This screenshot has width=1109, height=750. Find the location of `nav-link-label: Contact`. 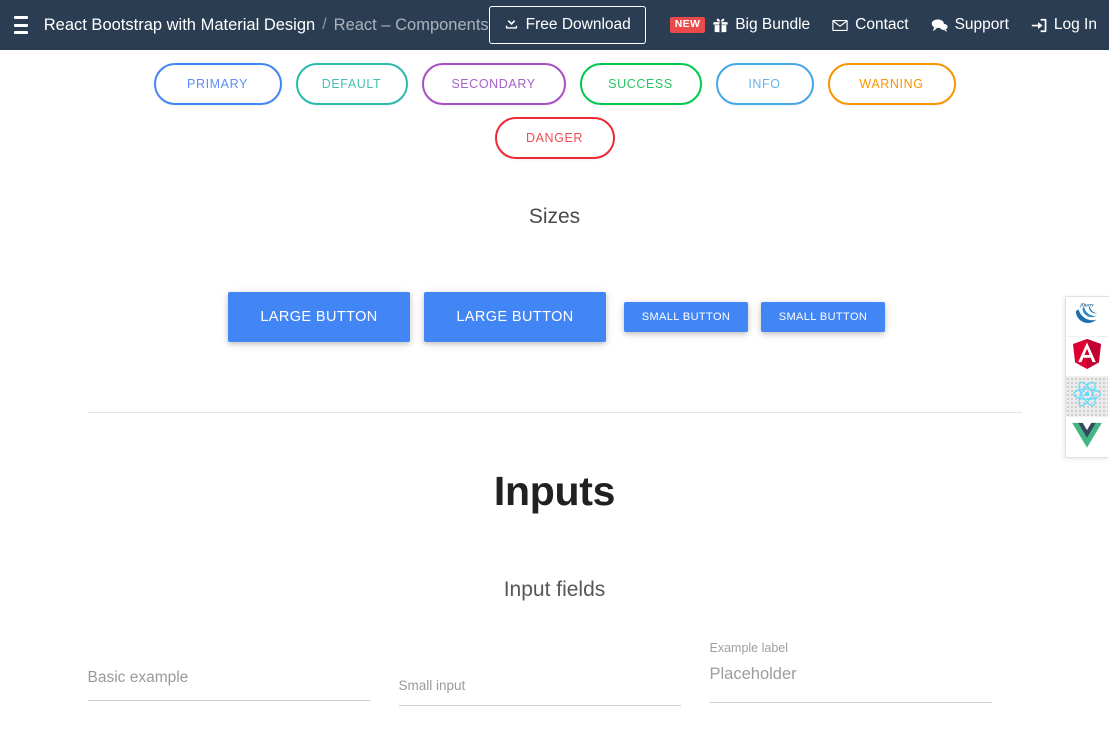

nav-link-label: Contact is located at coordinates (882, 24).